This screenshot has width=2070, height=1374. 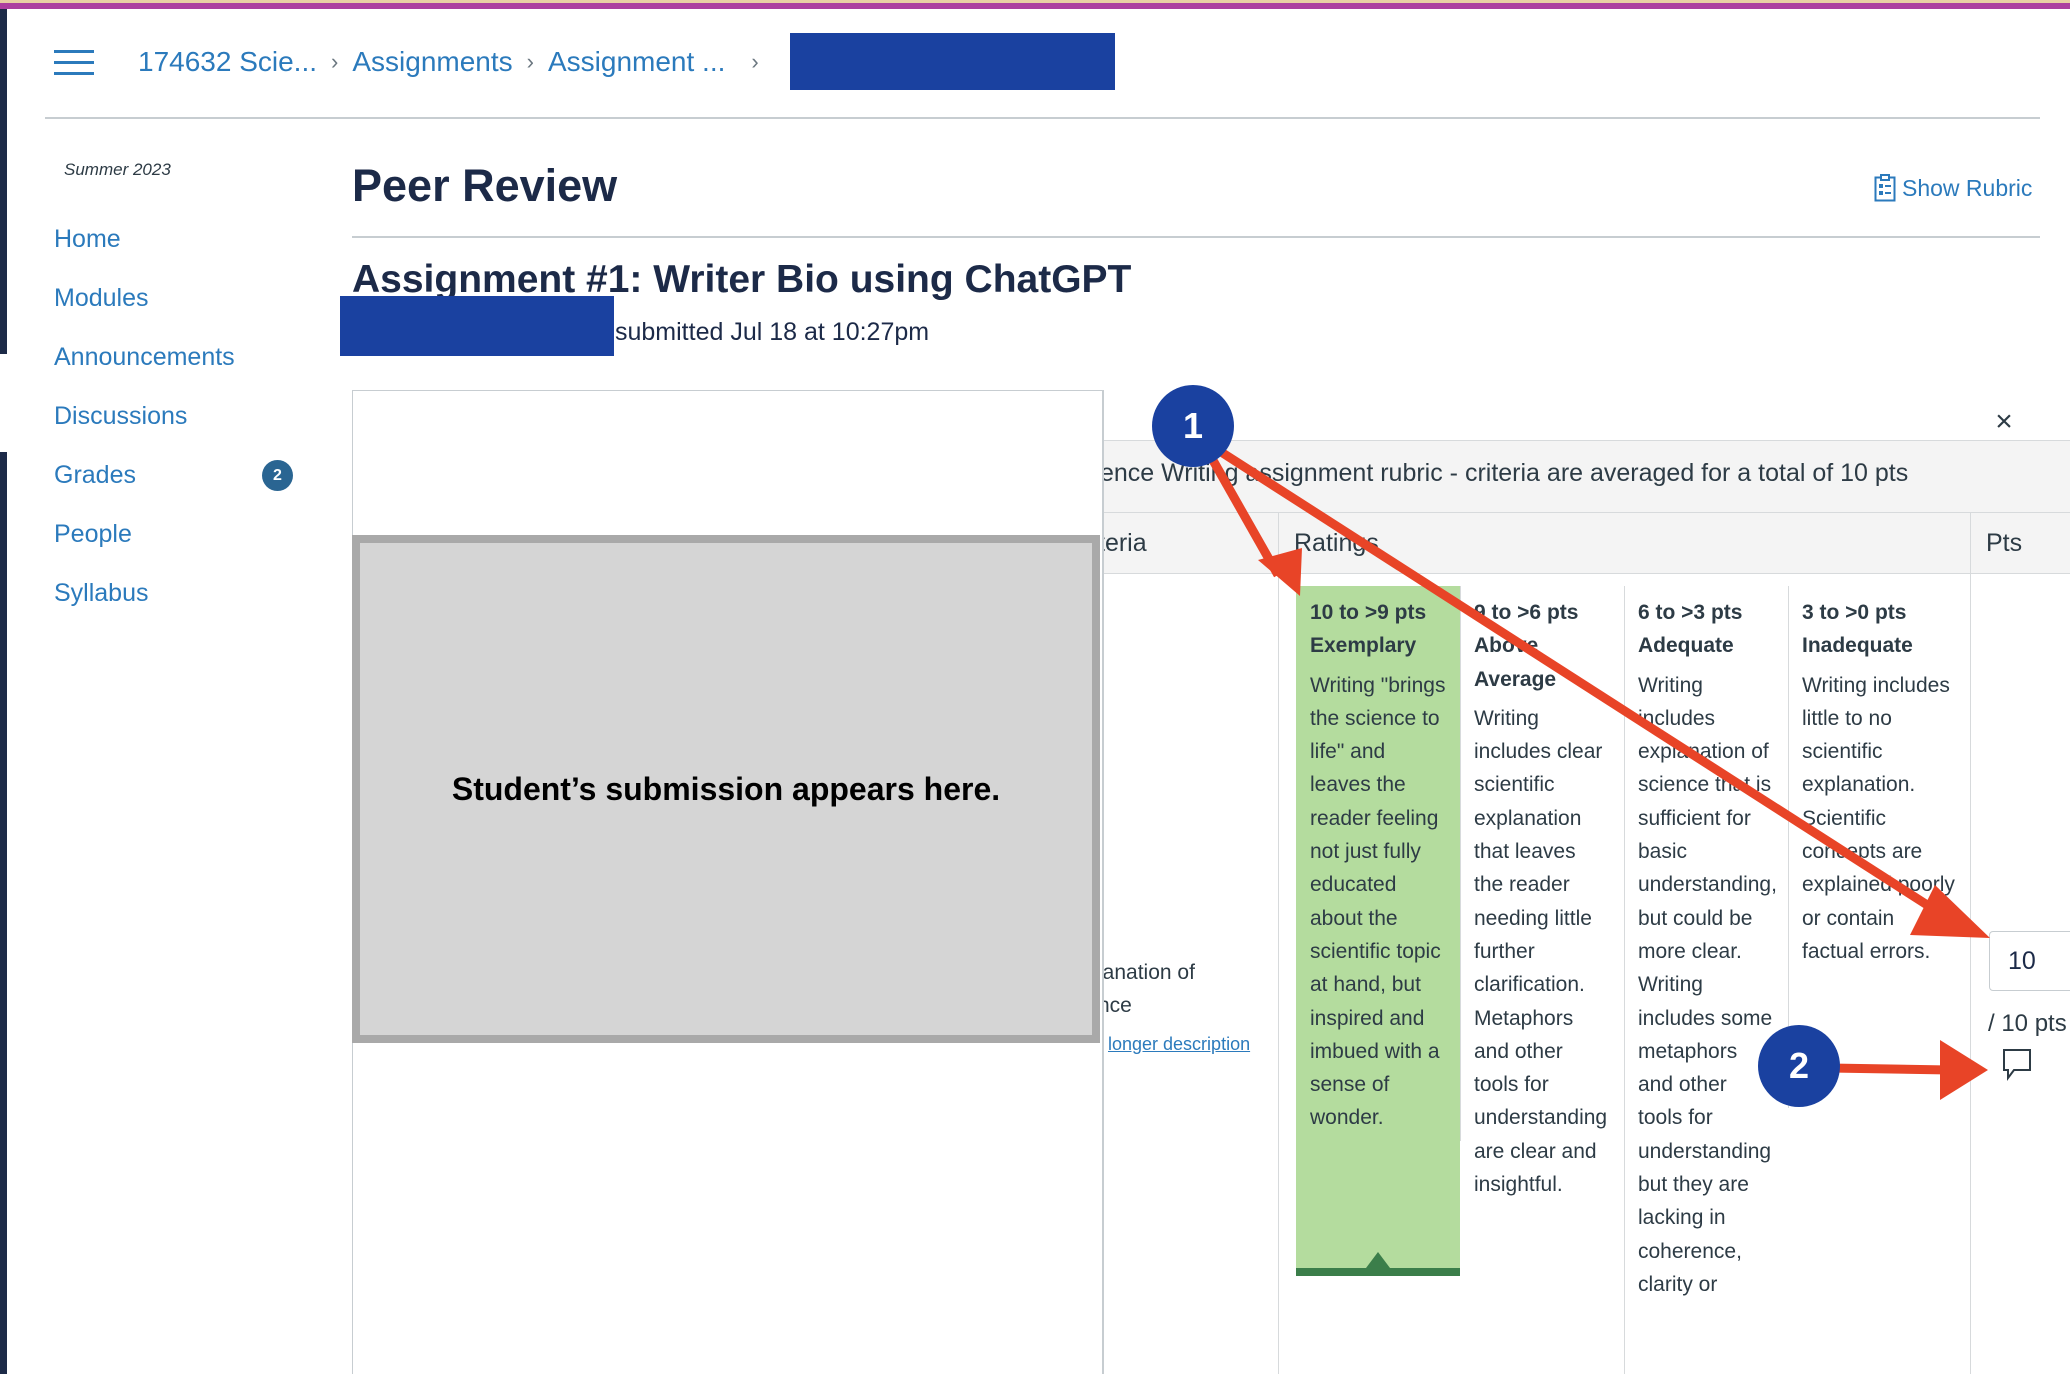 I want to click on redacted-breadcrumb, so click(x=952, y=61).